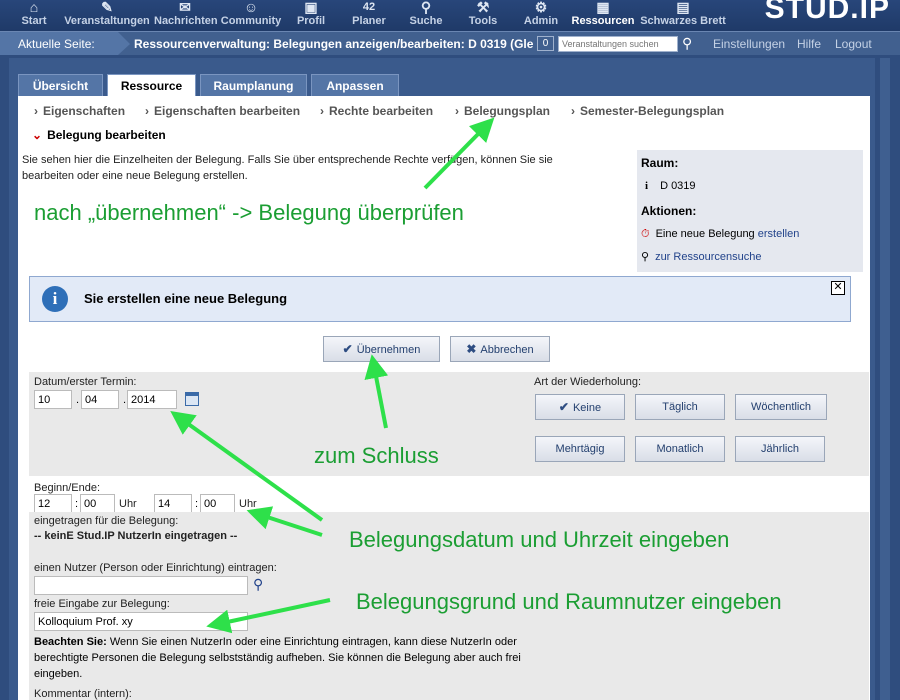 The height and width of the screenshot is (700, 900). What do you see at coordinates (97, 503) in the screenshot?
I see `start-minute-input` at bounding box center [97, 503].